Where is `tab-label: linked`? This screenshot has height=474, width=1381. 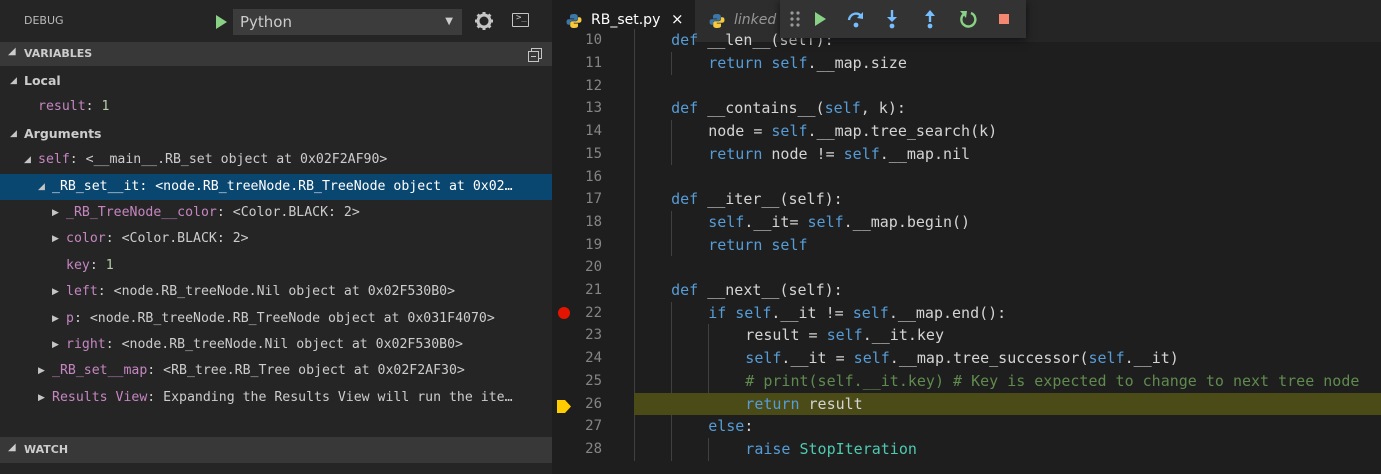 tab-label: linked is located at coordinates (755, 20).